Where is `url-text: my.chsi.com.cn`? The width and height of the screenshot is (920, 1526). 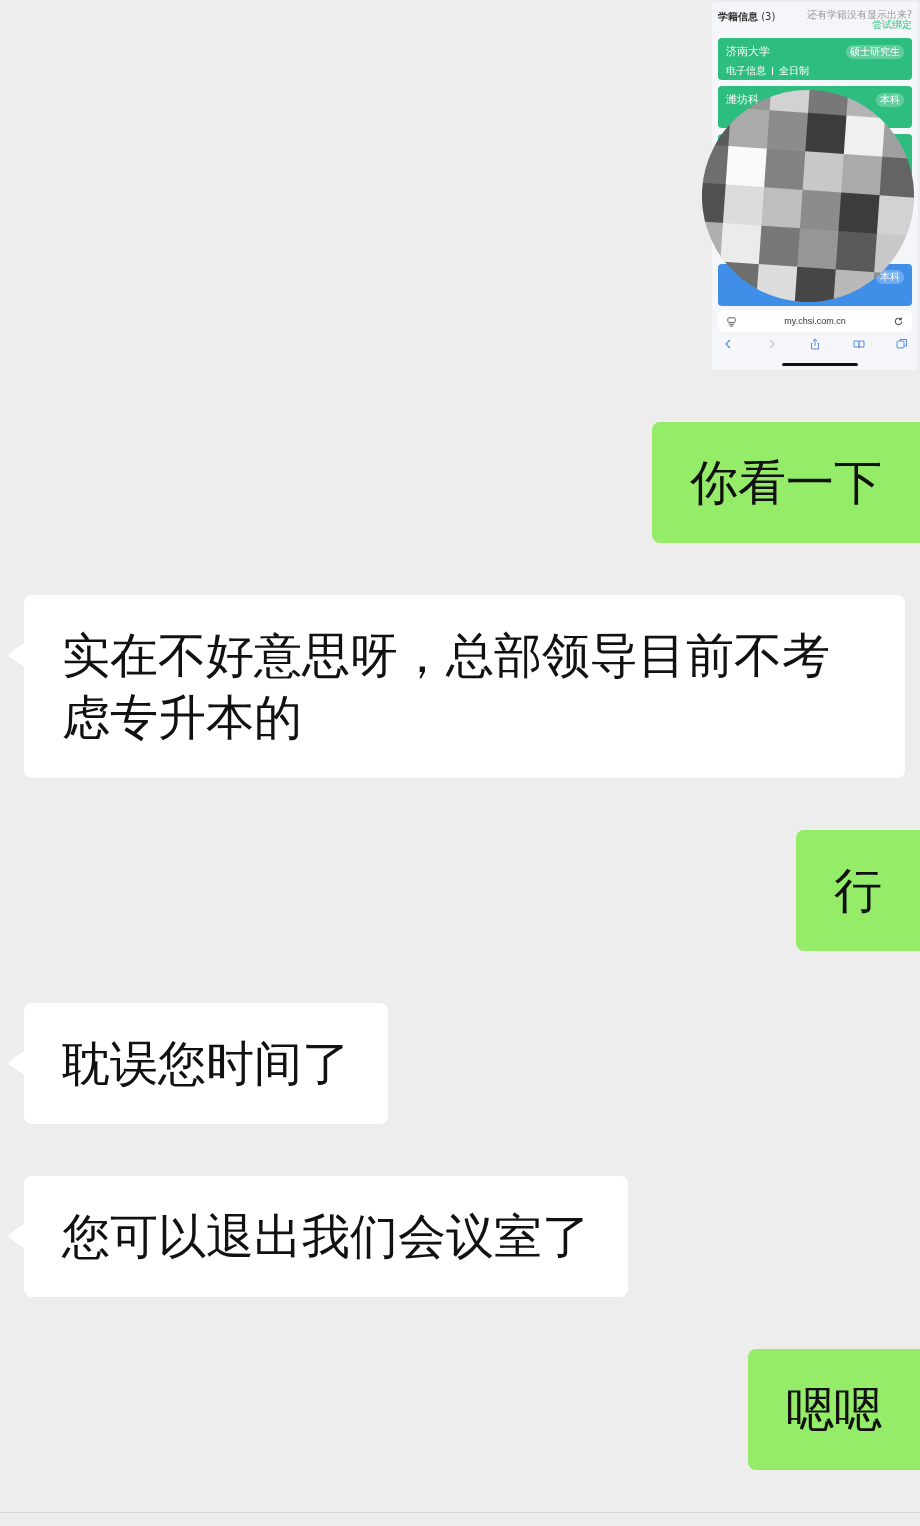
url-text: my.chsi.com.cn is located at coordinates (815, 321).